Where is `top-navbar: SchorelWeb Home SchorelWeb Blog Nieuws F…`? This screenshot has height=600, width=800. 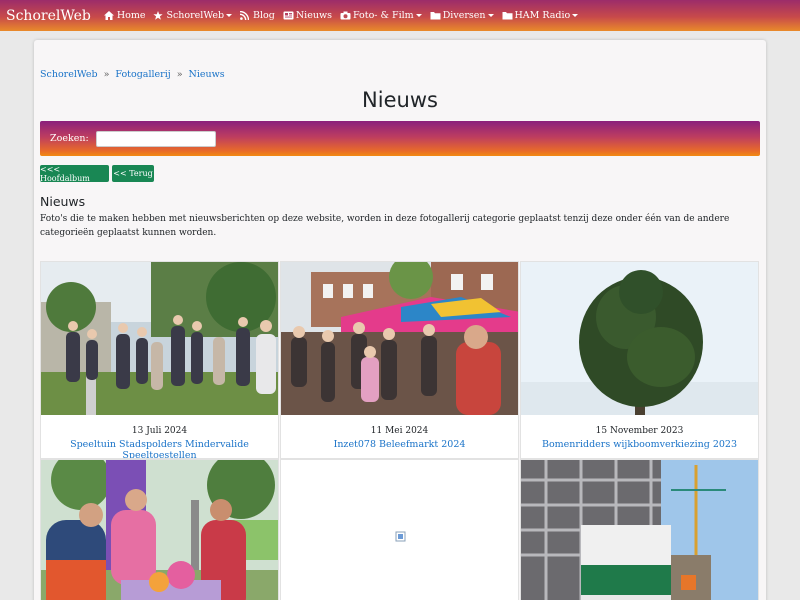 top-navbar: SchorelWeb Home SchorelWeb Blog Nieuws F… is located at coordinates (400, 15).